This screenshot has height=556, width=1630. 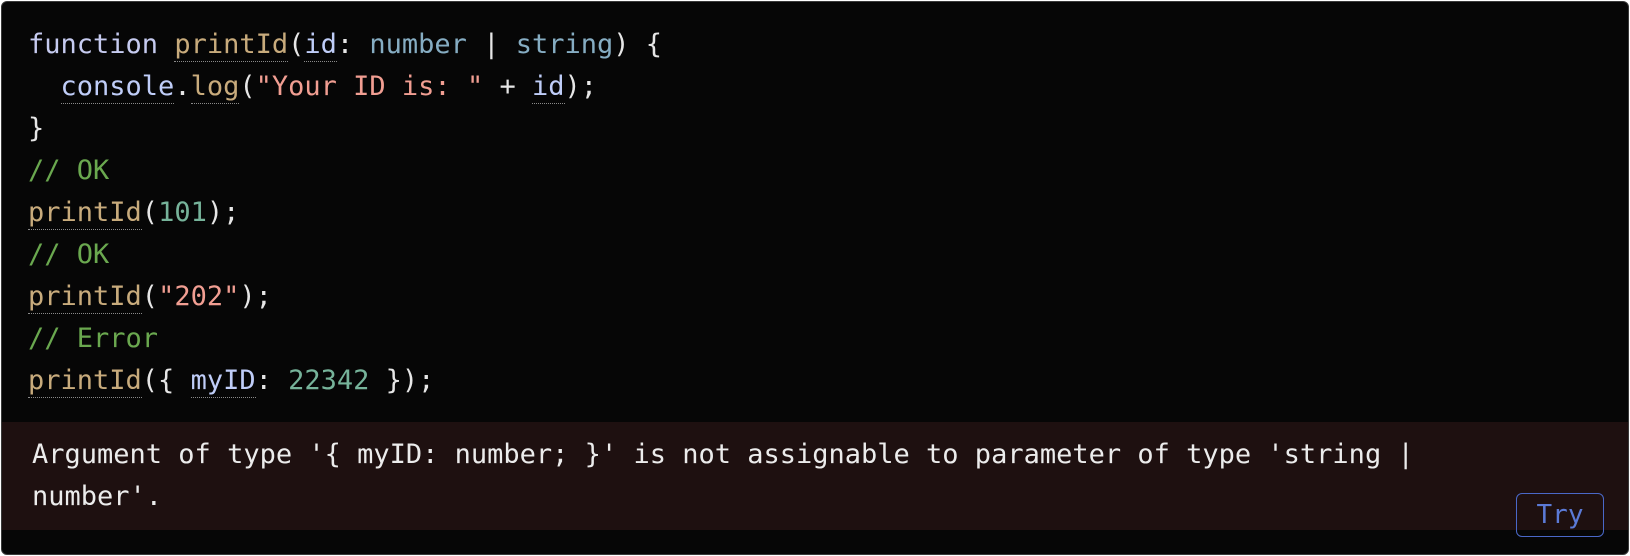 I want to click on code-line: function printId(id: number | string) {, so click(x=345, y=45).